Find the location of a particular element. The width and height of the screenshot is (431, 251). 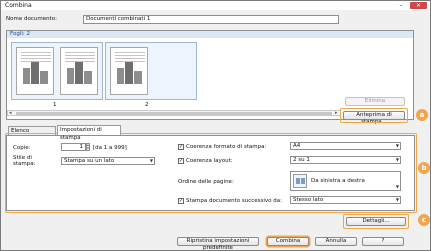

window-title: Combina is located at coordinates (18, 5).